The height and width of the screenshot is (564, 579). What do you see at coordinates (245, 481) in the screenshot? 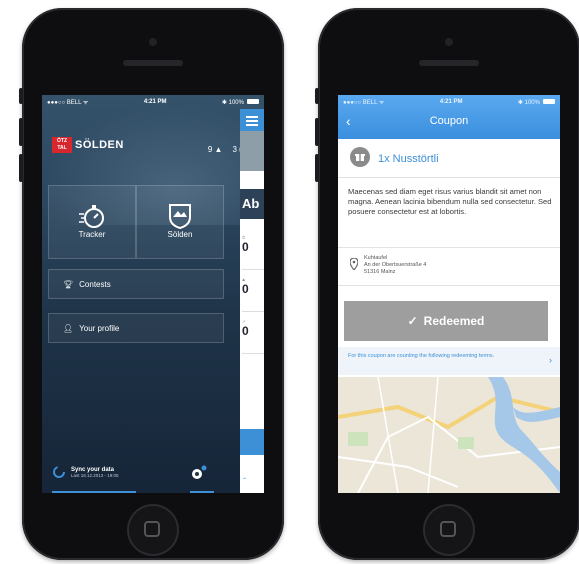
I see `chevron-up-icon: ⌃` at bounding box center [245, 481].